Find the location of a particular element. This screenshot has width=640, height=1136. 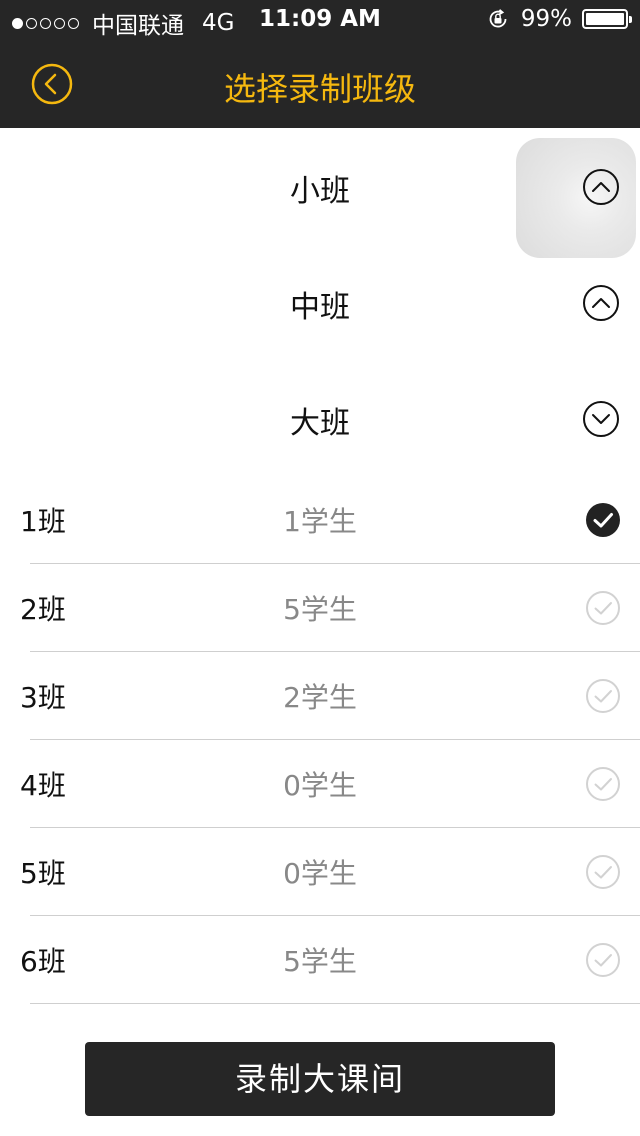

student-count: 1学生 is located at coordinates (320, 521).